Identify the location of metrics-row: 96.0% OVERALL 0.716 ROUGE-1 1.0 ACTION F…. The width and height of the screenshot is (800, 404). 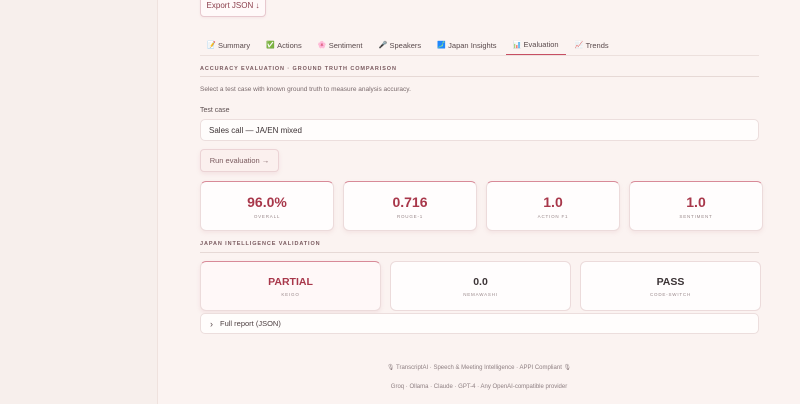
(481, 206).